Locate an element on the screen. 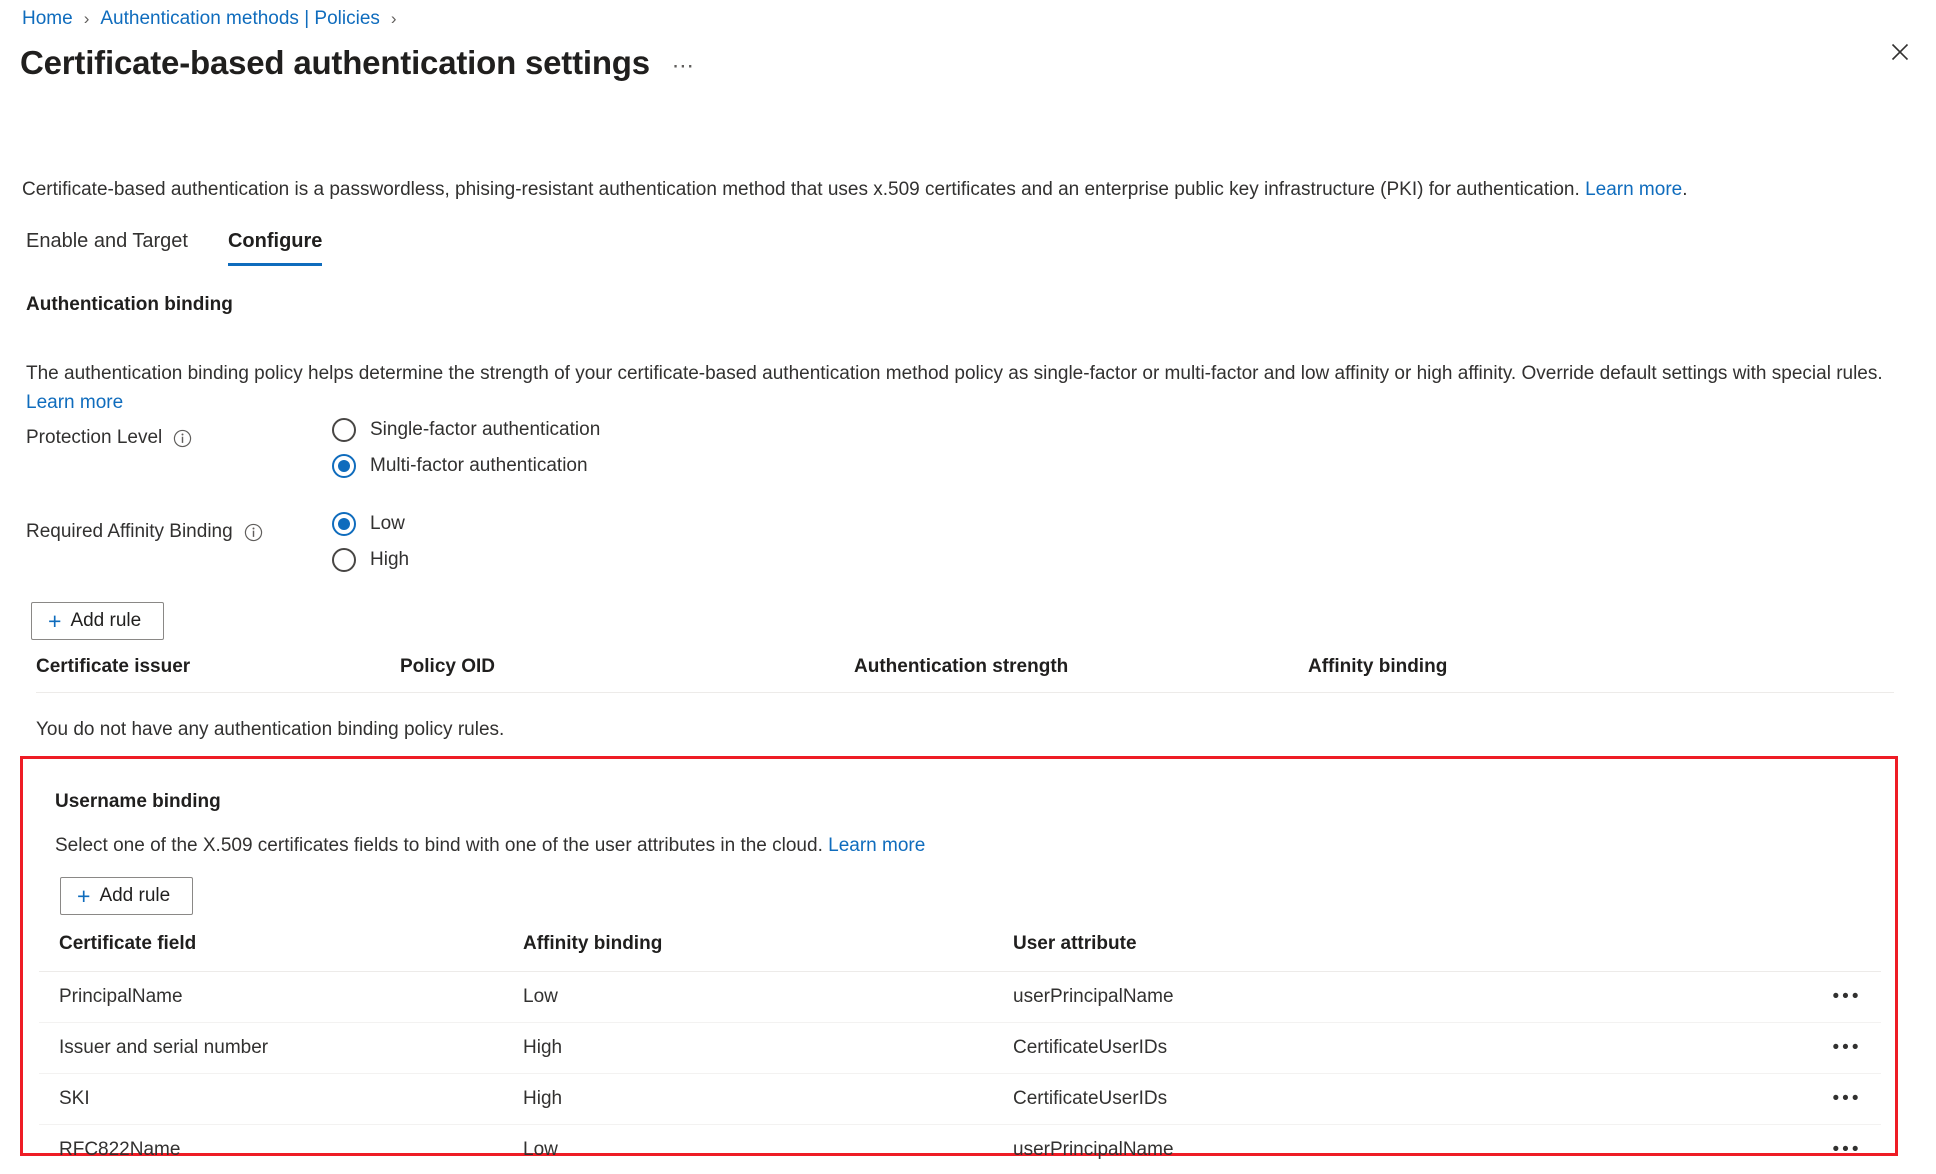 This screenshot has height=1174, width=1936. authentication-binding-heading: Authentication binding is located at coordinates (129, 304).